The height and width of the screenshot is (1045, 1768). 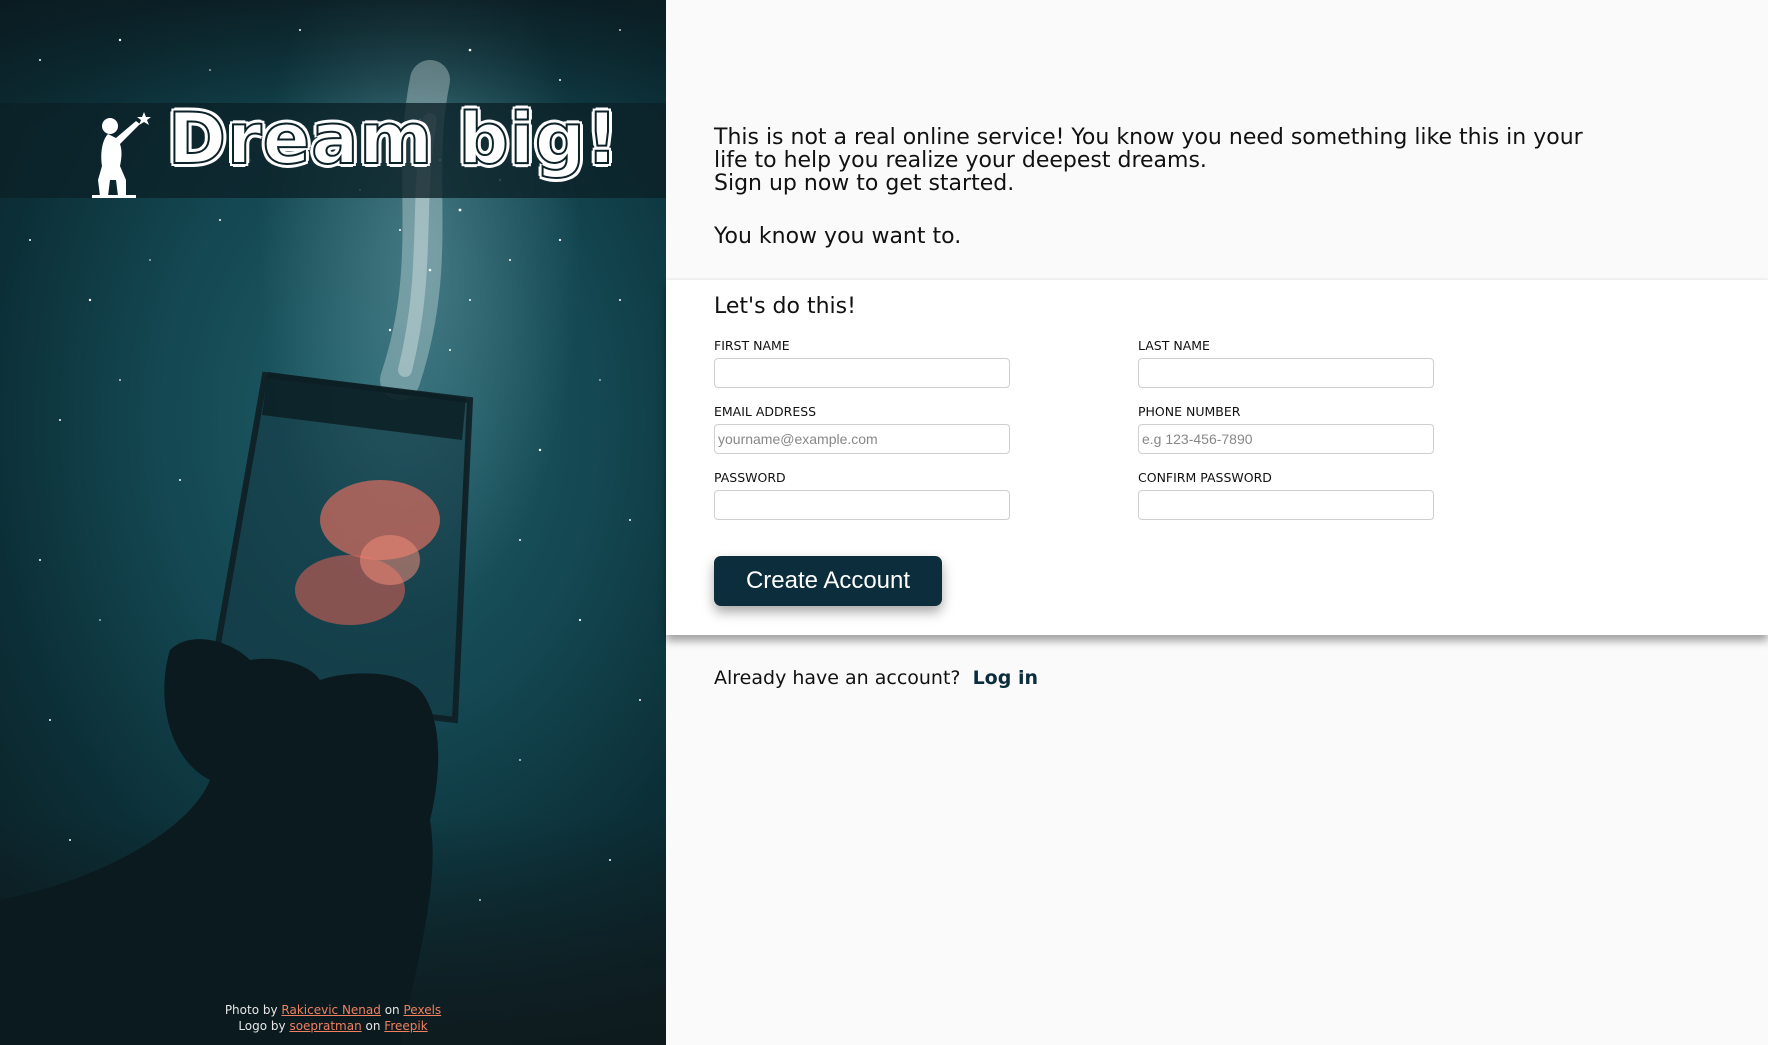 I want to click on logo-credit-line: Logo by soepratman on Freepik, so click(x=333, y=1026).